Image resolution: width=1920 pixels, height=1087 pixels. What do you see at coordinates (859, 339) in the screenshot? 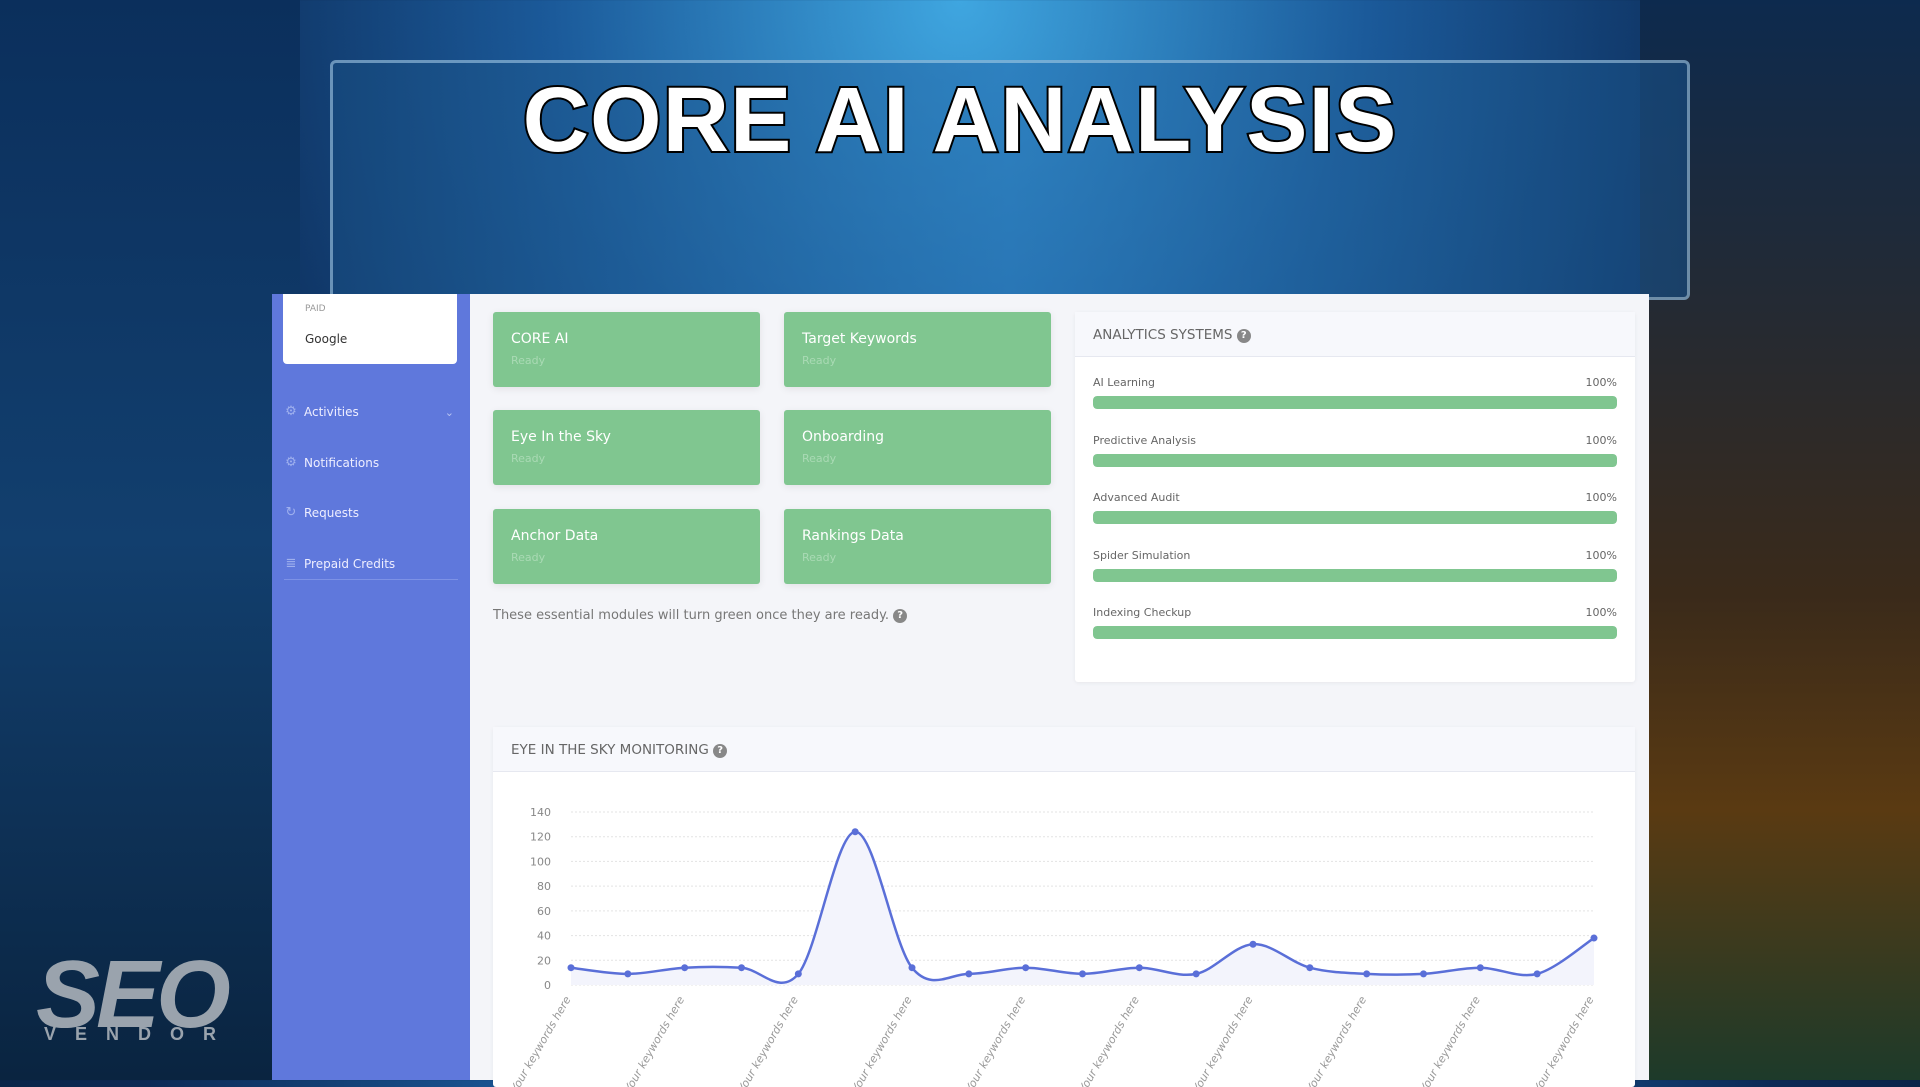
I see `module-name: Target Keywords` at bounding box center [859, 339].